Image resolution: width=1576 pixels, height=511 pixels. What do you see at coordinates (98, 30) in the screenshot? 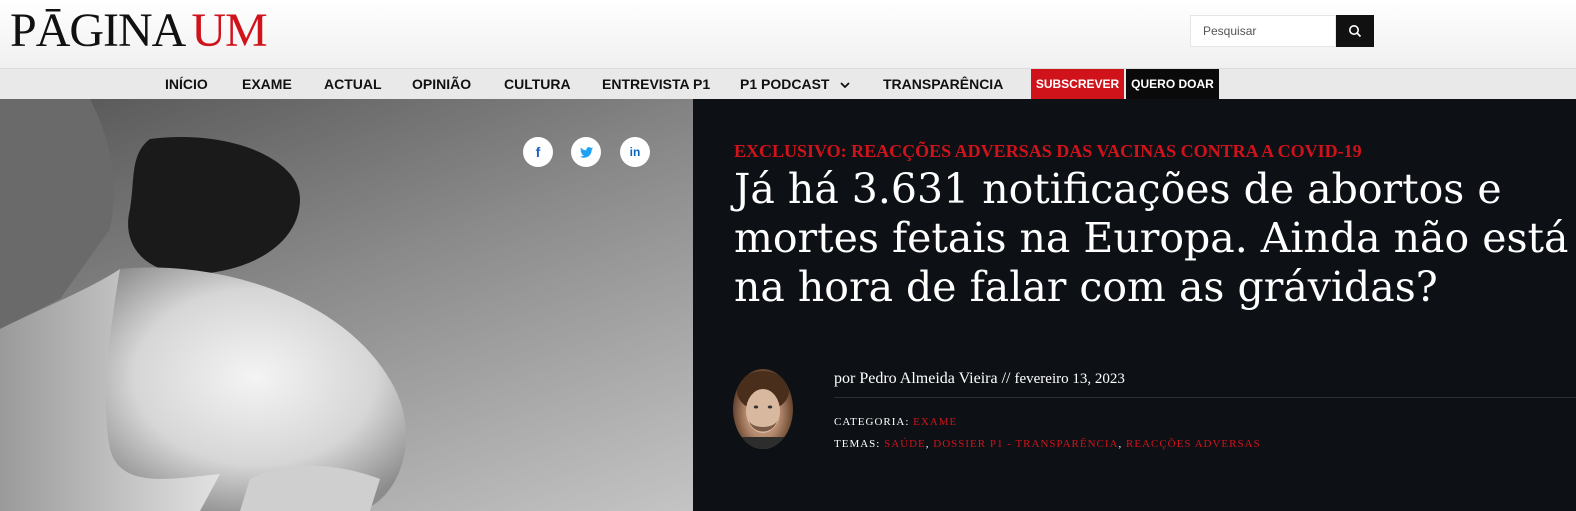
I see `logo-part-1: PĀGINA` at bounding box center [98, 30].